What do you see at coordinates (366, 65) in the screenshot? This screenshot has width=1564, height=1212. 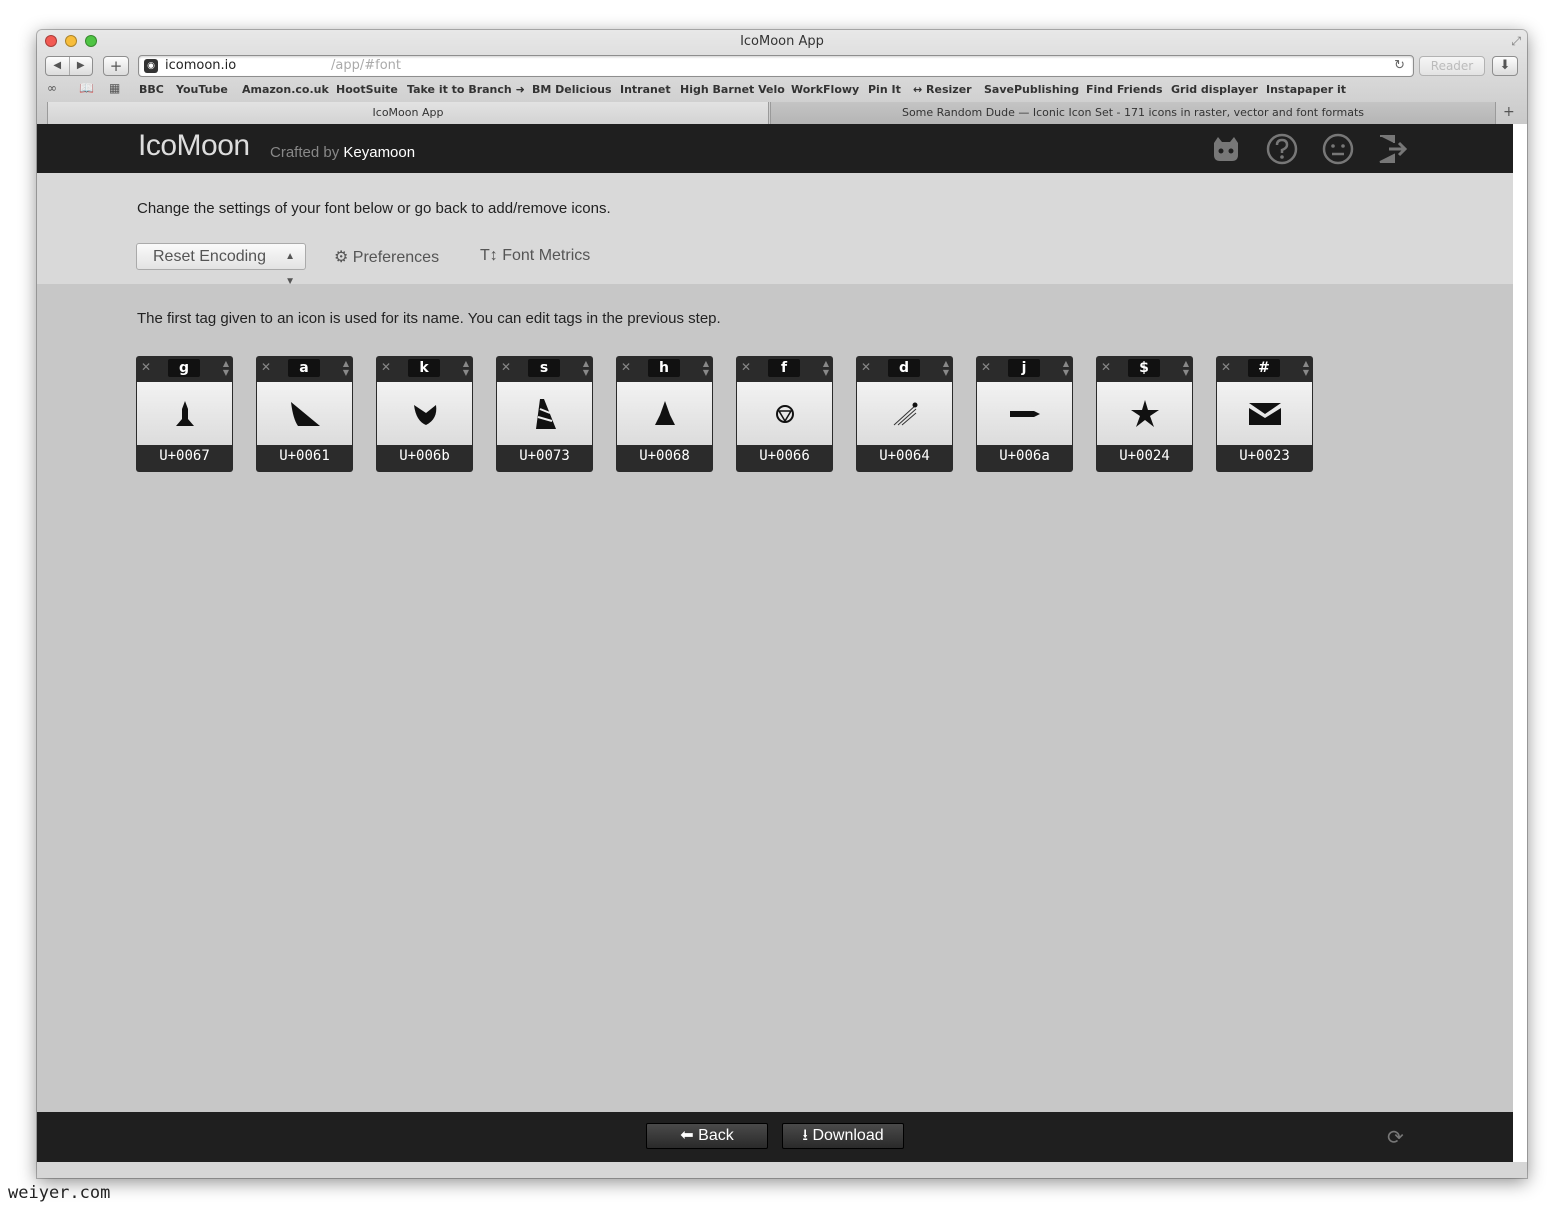 I see `url-path: /app/#font` at bounding box center [366, 65].